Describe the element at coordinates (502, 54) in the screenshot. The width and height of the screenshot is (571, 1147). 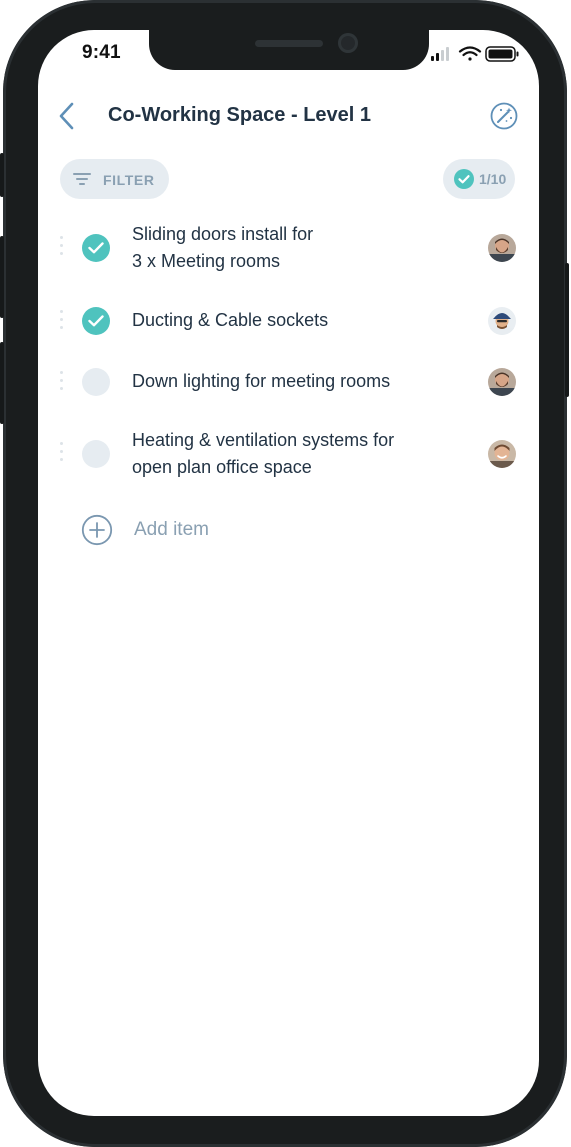
I see `battery-icon` at that location.